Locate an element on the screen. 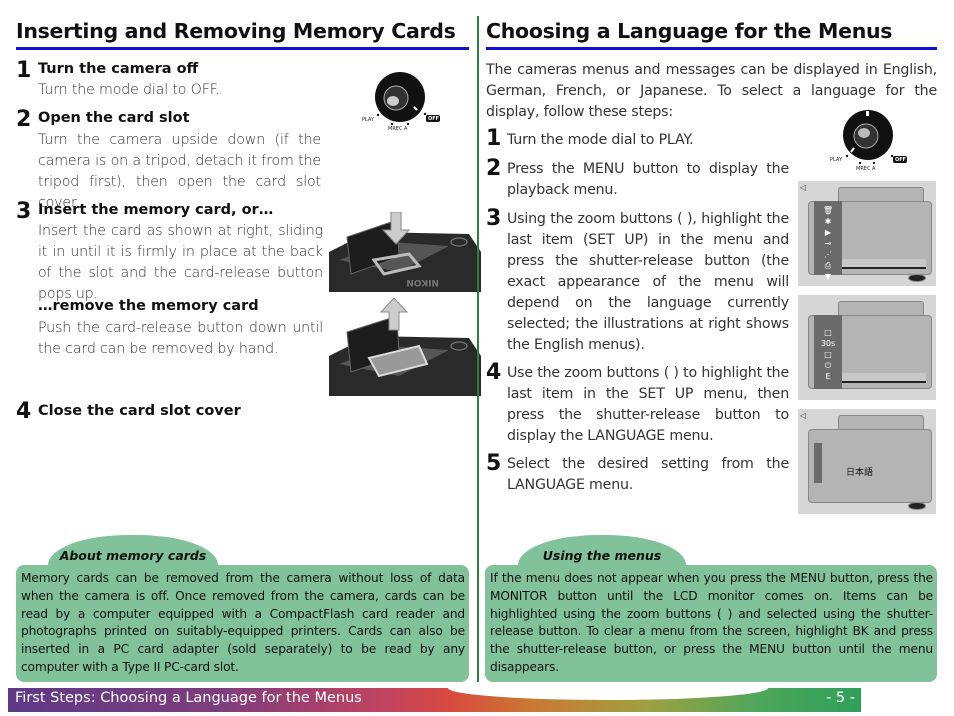  step-body: Turn the mode dial to OFF. is located at coordinates (129, 90).